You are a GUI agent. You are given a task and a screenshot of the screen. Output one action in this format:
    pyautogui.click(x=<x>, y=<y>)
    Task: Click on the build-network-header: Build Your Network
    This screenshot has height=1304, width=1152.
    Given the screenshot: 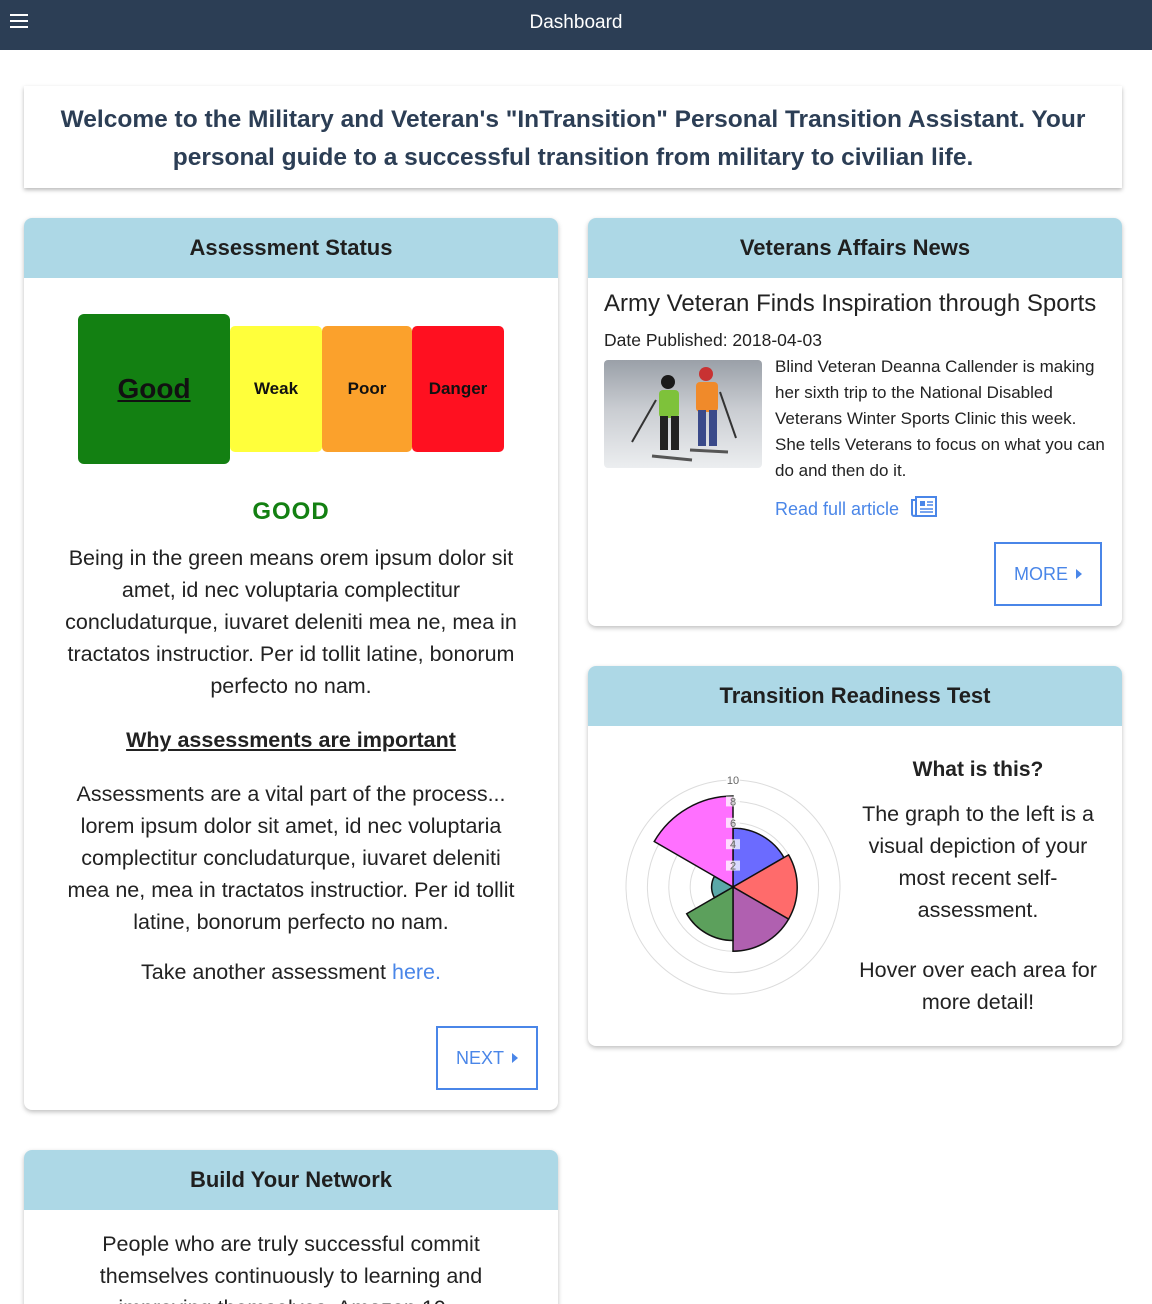 What is the action you would take?
    pyautogui.click(x=291, y=1180)
    